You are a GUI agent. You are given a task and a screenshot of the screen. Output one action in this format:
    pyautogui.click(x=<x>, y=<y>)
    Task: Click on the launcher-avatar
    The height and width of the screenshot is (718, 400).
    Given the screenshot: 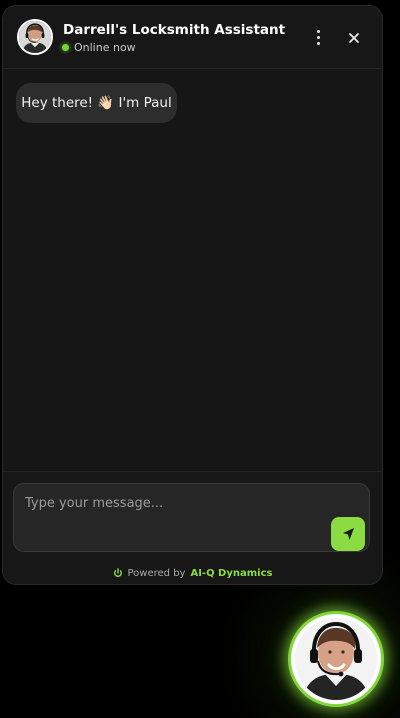 What is the action you would take?
    pyautogui.click(x=336, y=659)
    